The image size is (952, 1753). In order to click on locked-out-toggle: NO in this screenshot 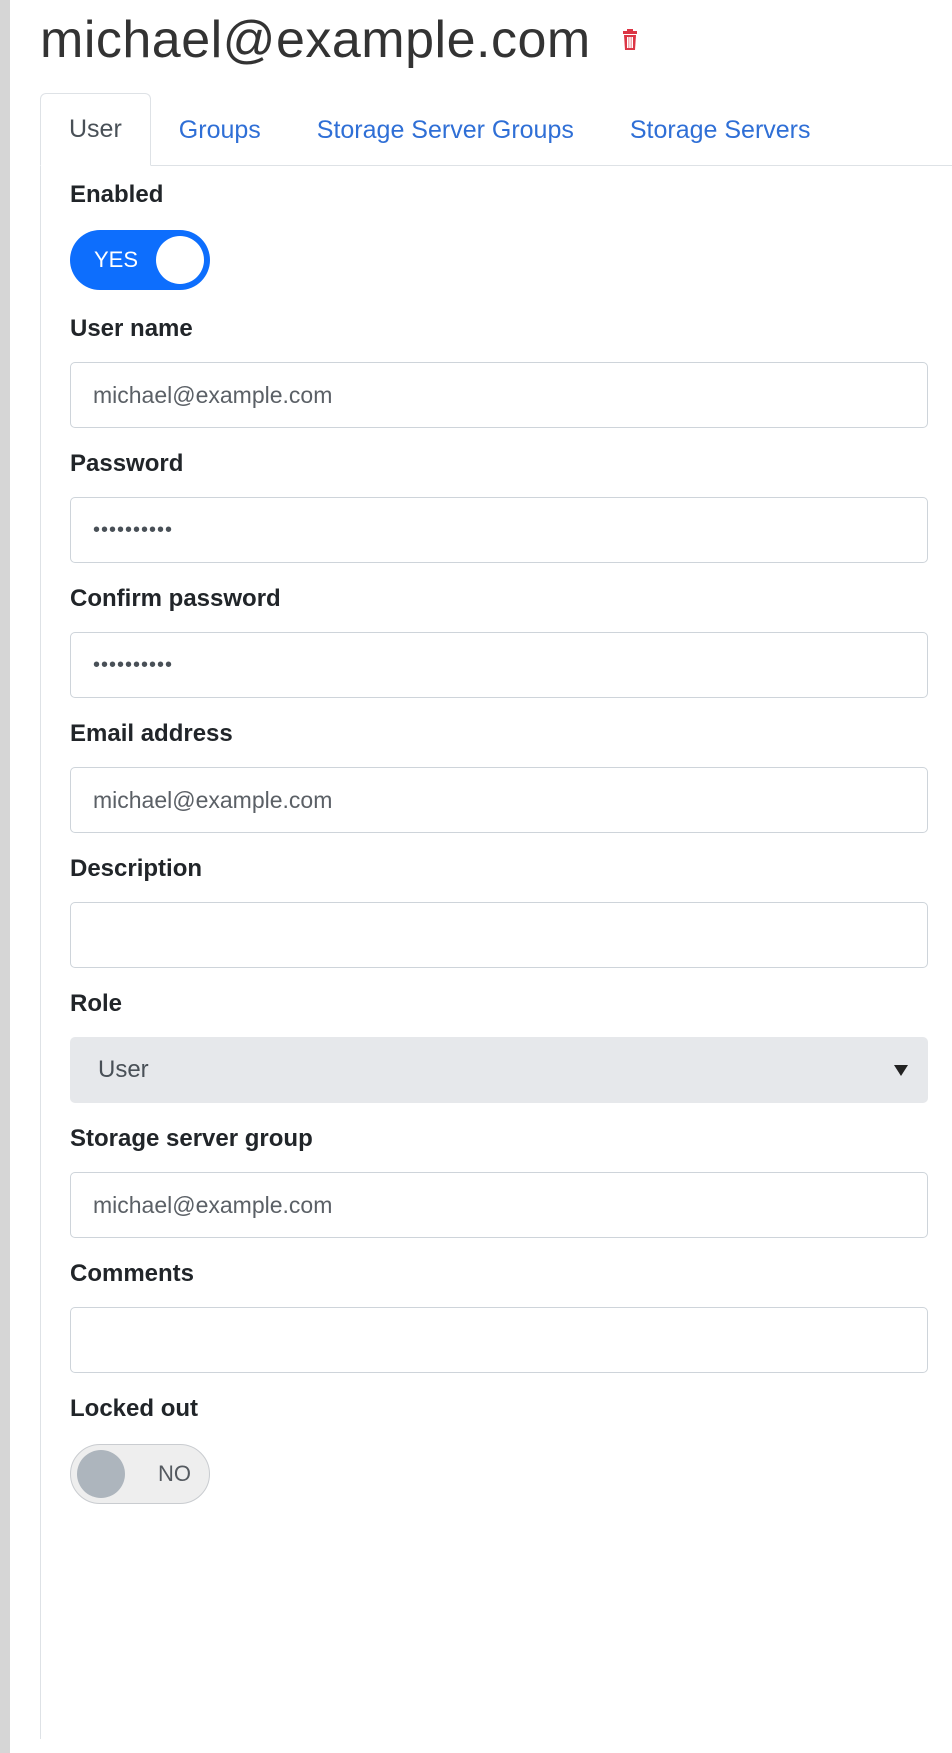, I will do `click(140, 1474)`.